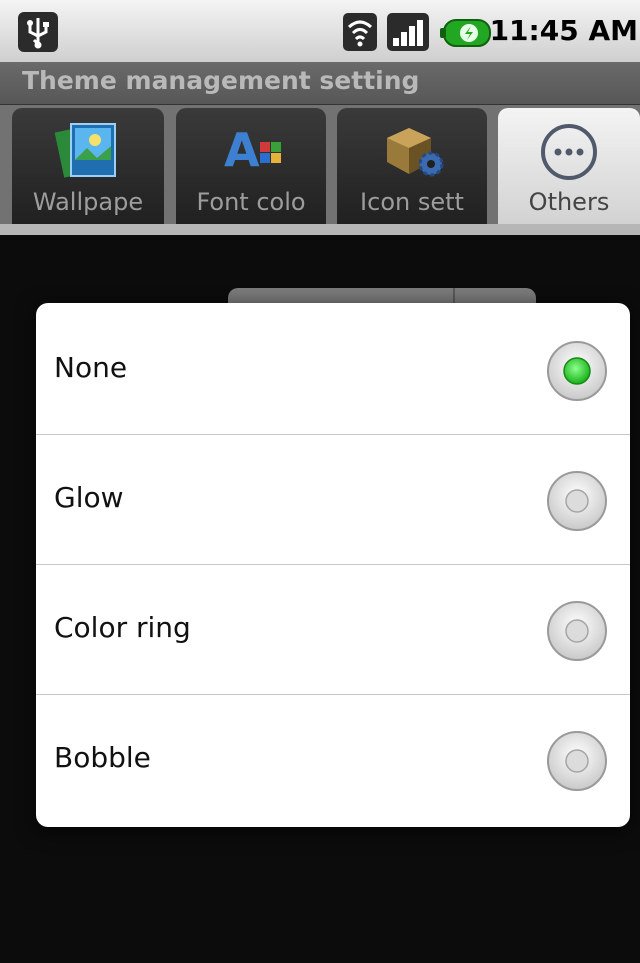  I want to click on list-item-none: None, so click(333, 370).